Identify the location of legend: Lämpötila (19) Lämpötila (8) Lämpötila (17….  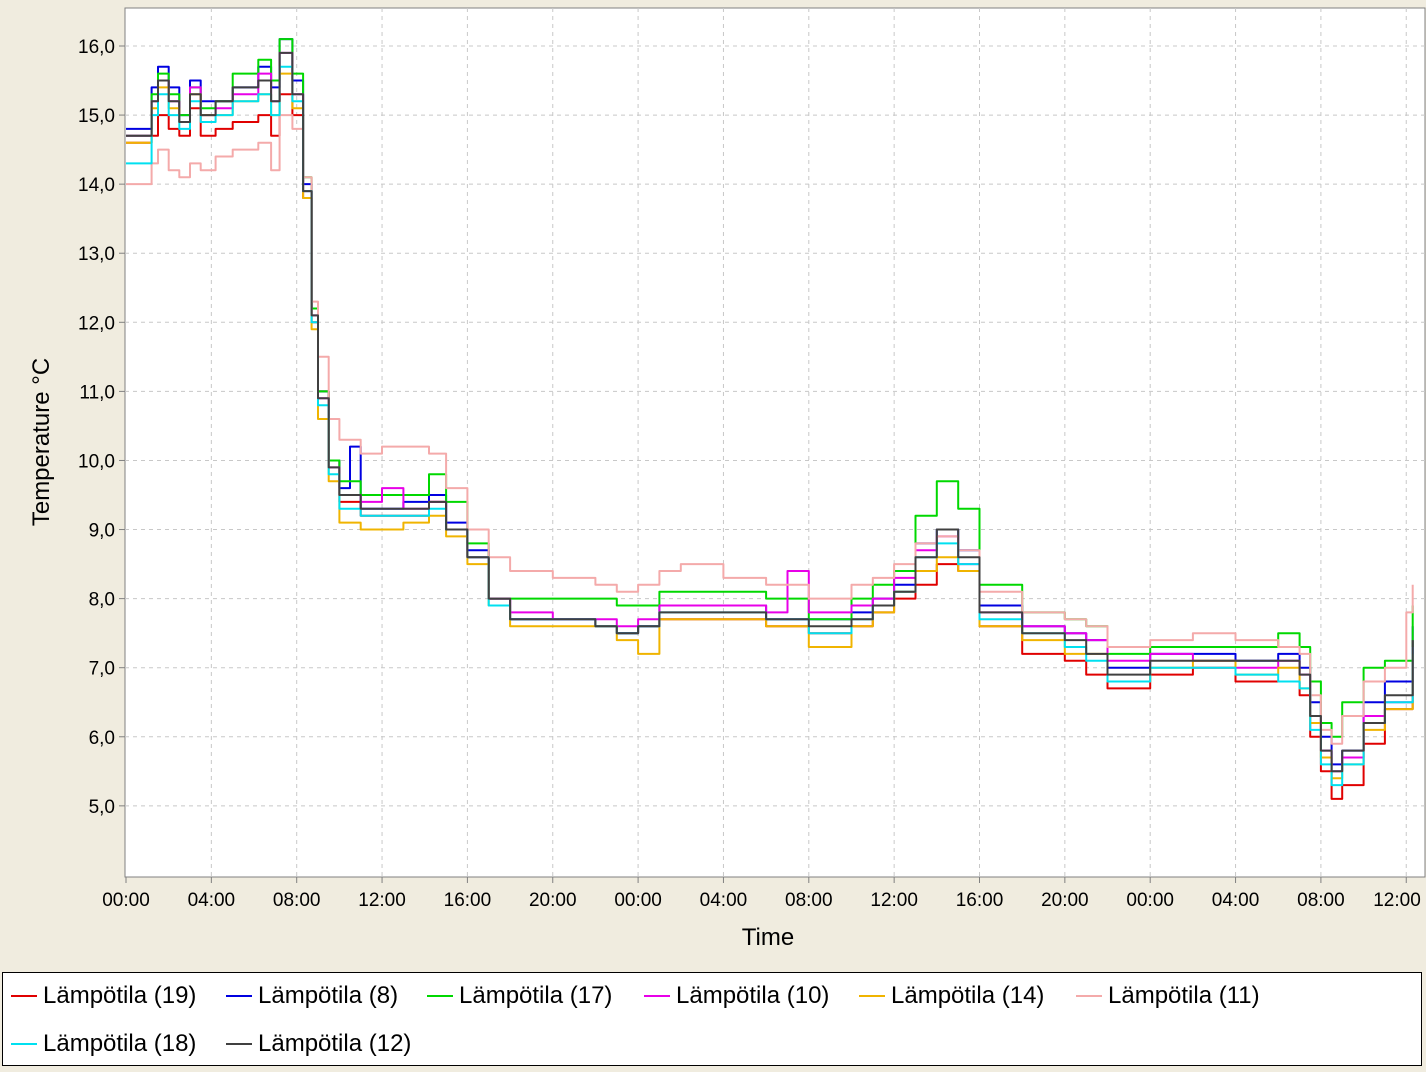
(712, 1019).